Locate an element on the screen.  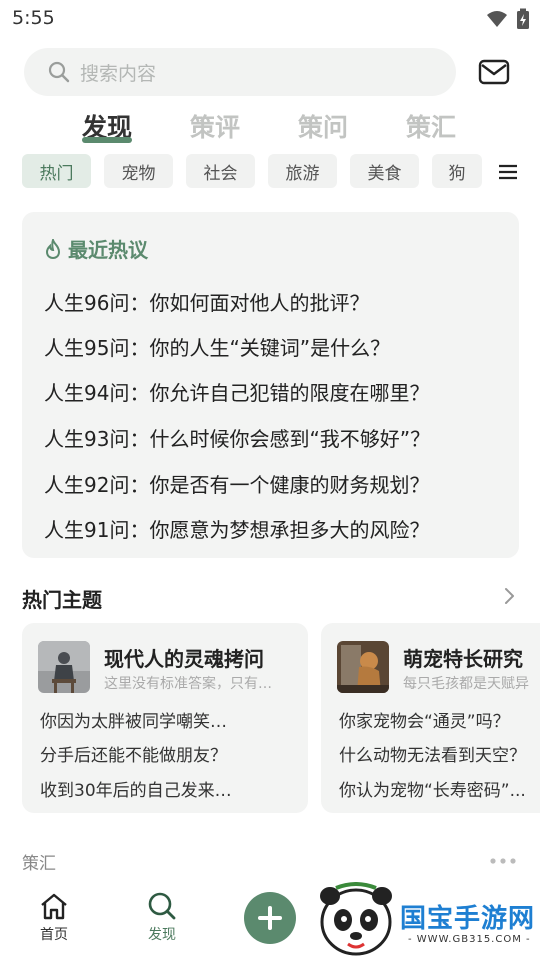
mail-icon is located at coordinates (494, 72).